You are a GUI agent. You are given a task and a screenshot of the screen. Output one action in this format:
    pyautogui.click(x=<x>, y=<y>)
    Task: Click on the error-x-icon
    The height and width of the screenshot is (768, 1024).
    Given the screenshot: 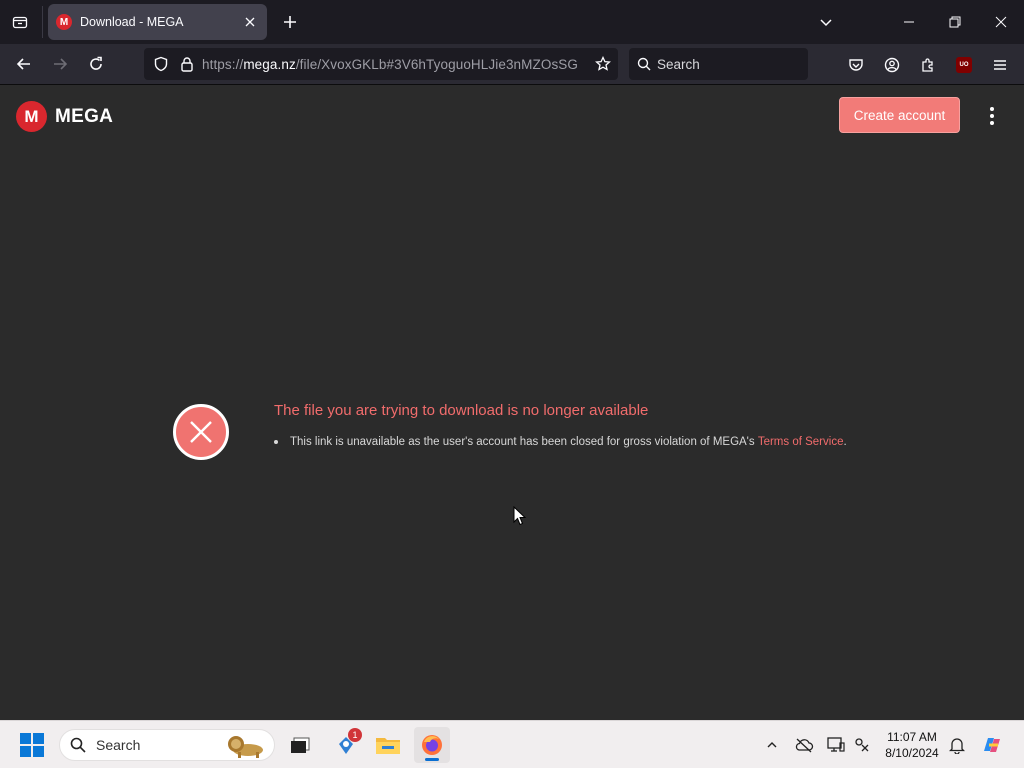 What is the action you would take?
    pyautogui.click(x=201, y=432)
    